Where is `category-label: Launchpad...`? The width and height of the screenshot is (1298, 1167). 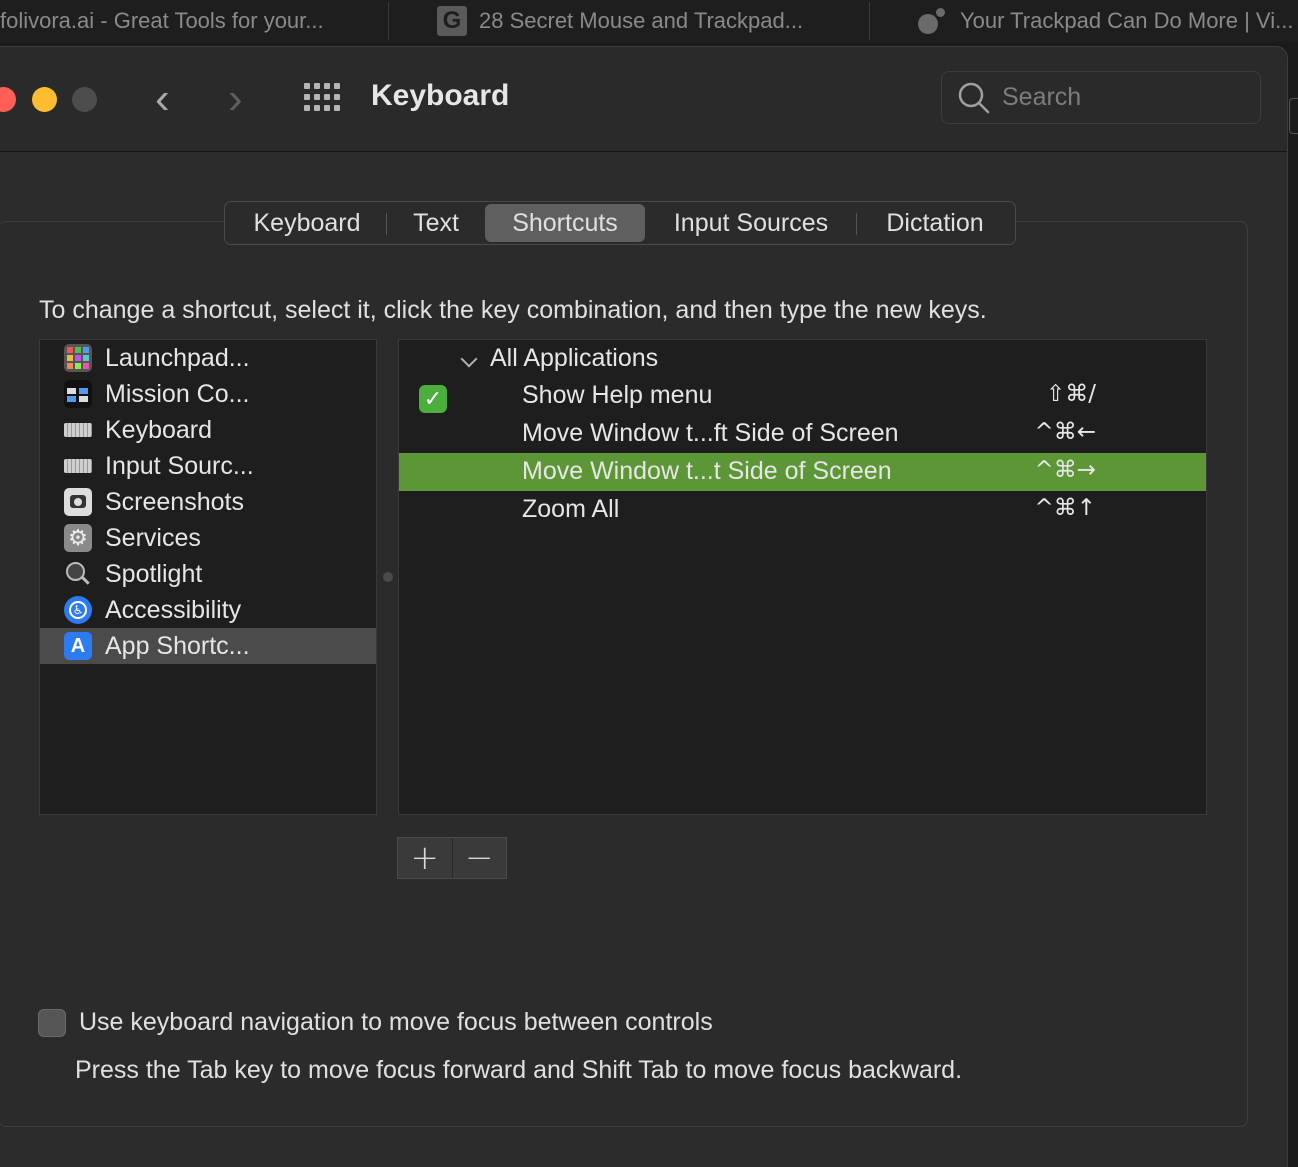
category-label: Launchpad... is located at coordinates (177, 357).